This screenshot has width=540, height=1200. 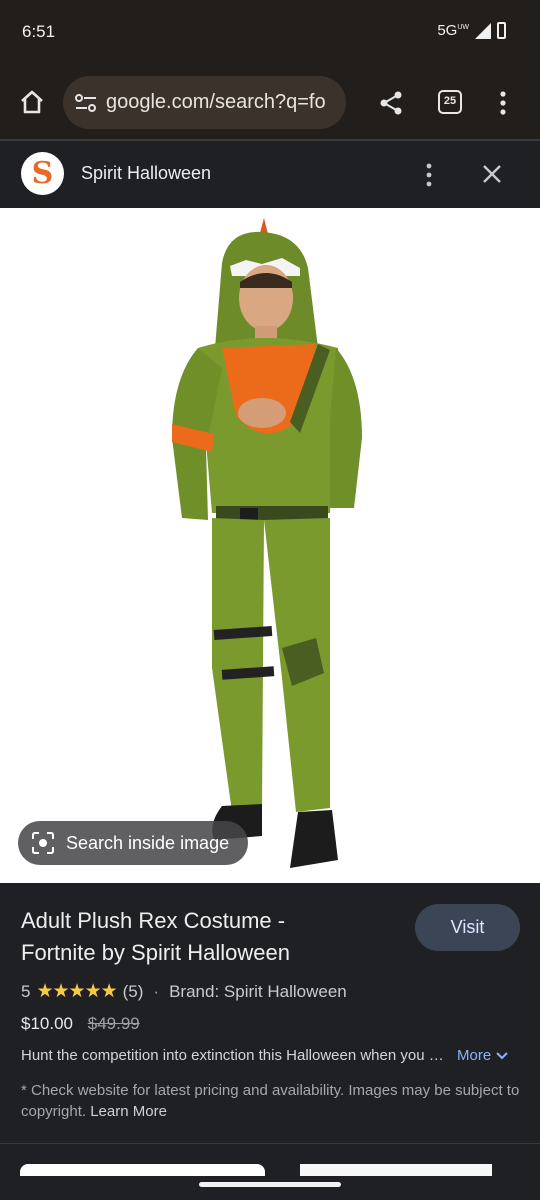 What do you see at coordinates (39, 31) in the screenshot?
I see `status-time: 6:51` at bounding box center [39, 31].